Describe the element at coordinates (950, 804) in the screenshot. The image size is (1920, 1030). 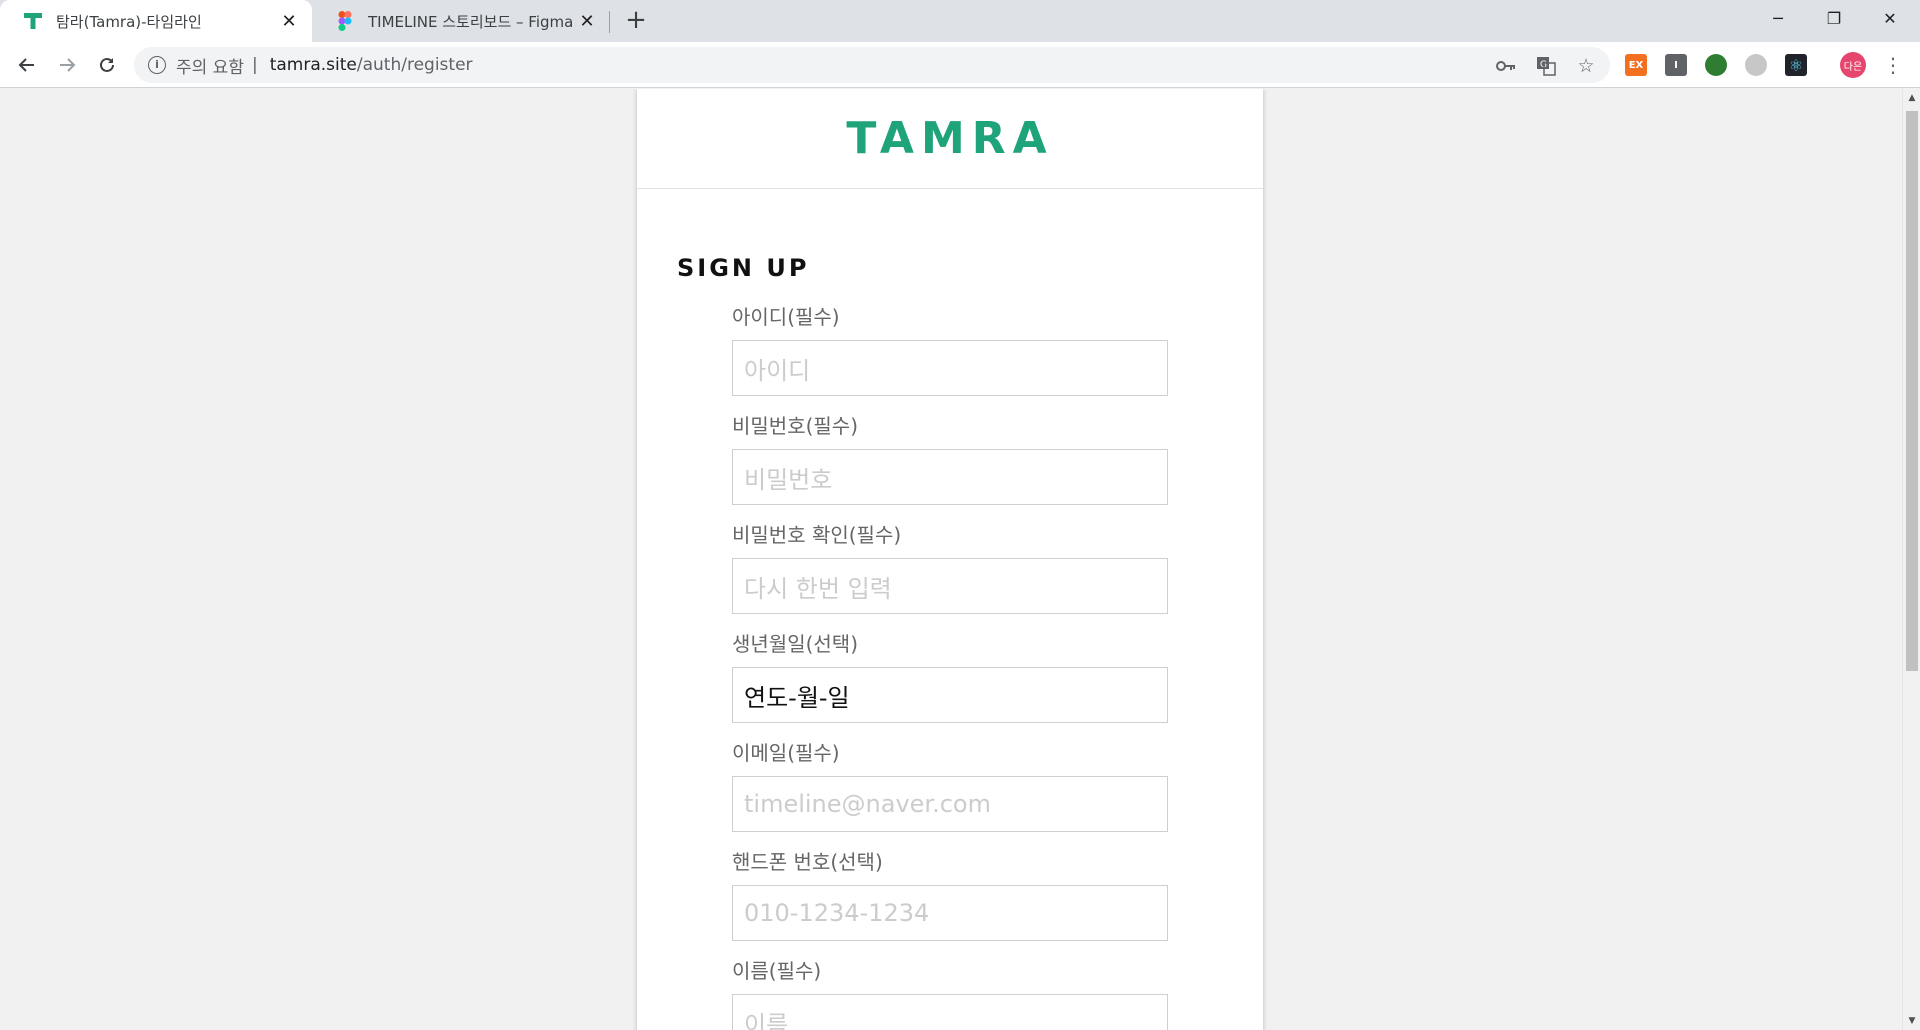
I see `email-input: timeline@naver.com` at that location.